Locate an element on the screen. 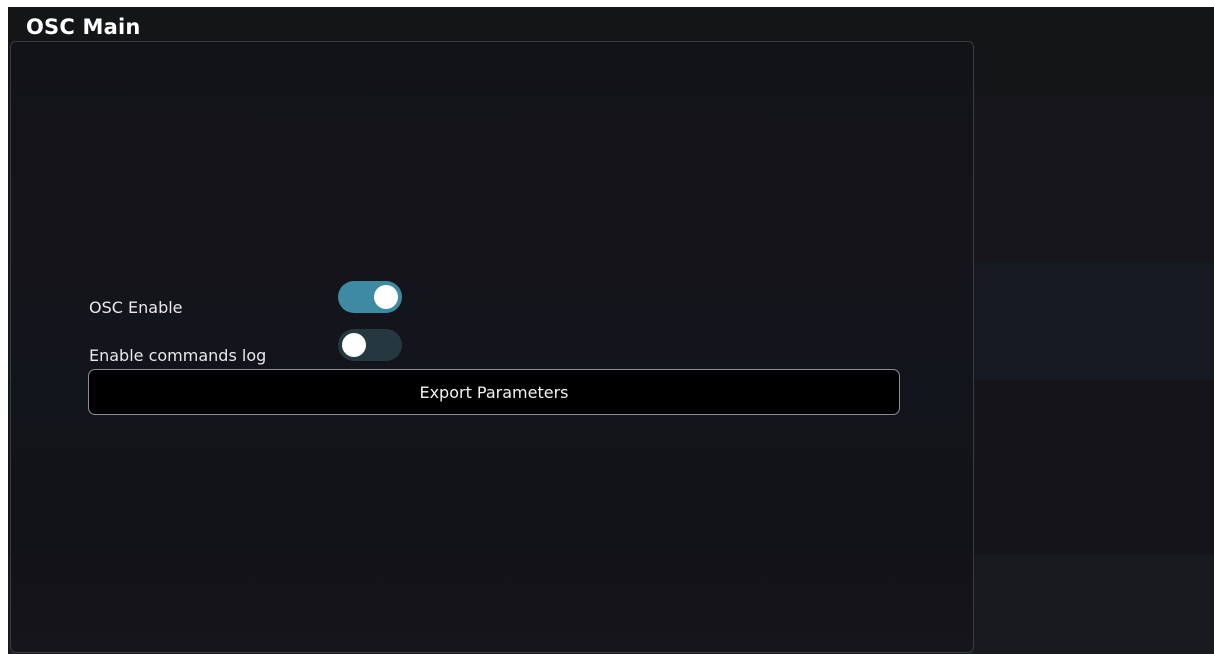  window-title: OSC Main is located at coordinates (83, 27).